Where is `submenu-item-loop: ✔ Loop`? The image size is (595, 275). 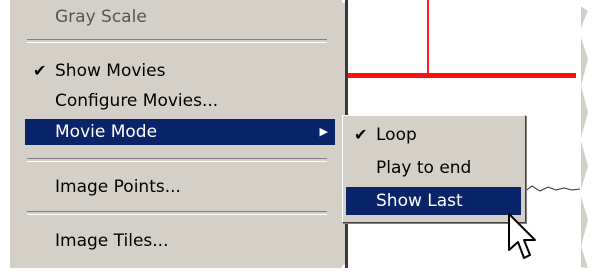
submenu-item-loop: ✔ Loop is located at coordinates (433, 135).